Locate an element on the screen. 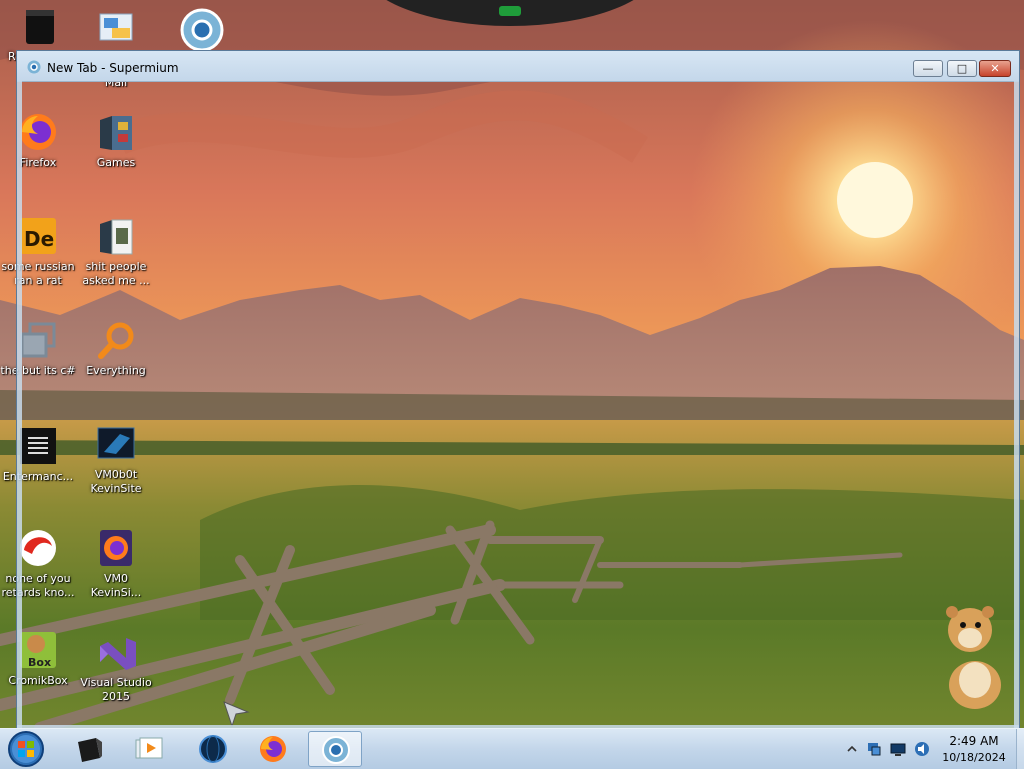  window-title: New Tab - Supermium is located at coordinates (113, 68).